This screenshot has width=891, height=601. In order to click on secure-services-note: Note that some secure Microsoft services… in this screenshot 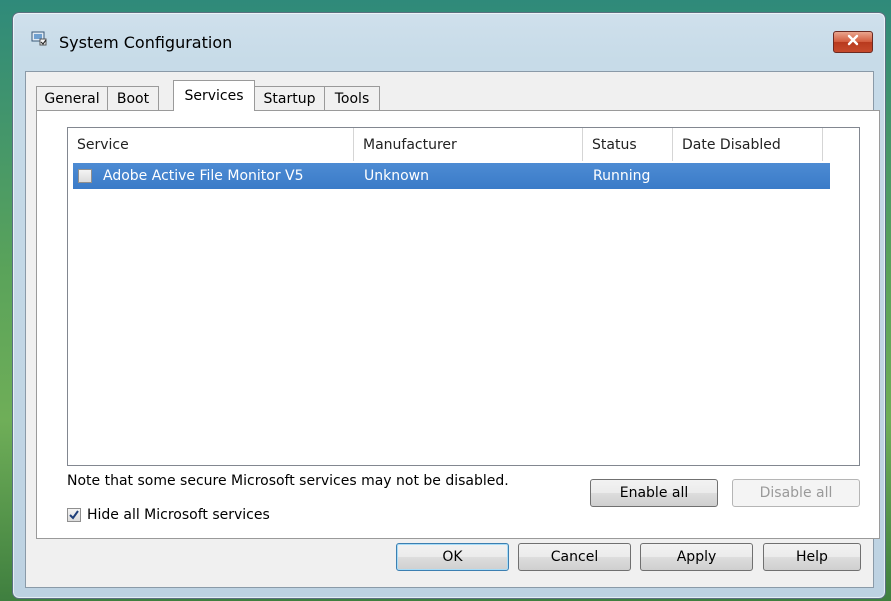, I will do `click(288, 481)`.